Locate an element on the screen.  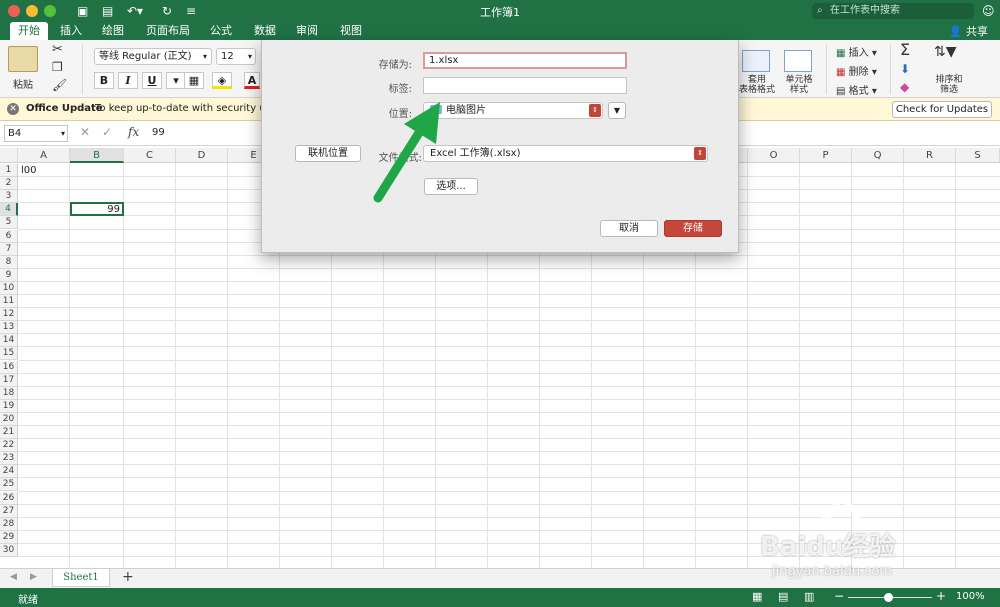
column-header-r: R is located at coordinates (930, 155).